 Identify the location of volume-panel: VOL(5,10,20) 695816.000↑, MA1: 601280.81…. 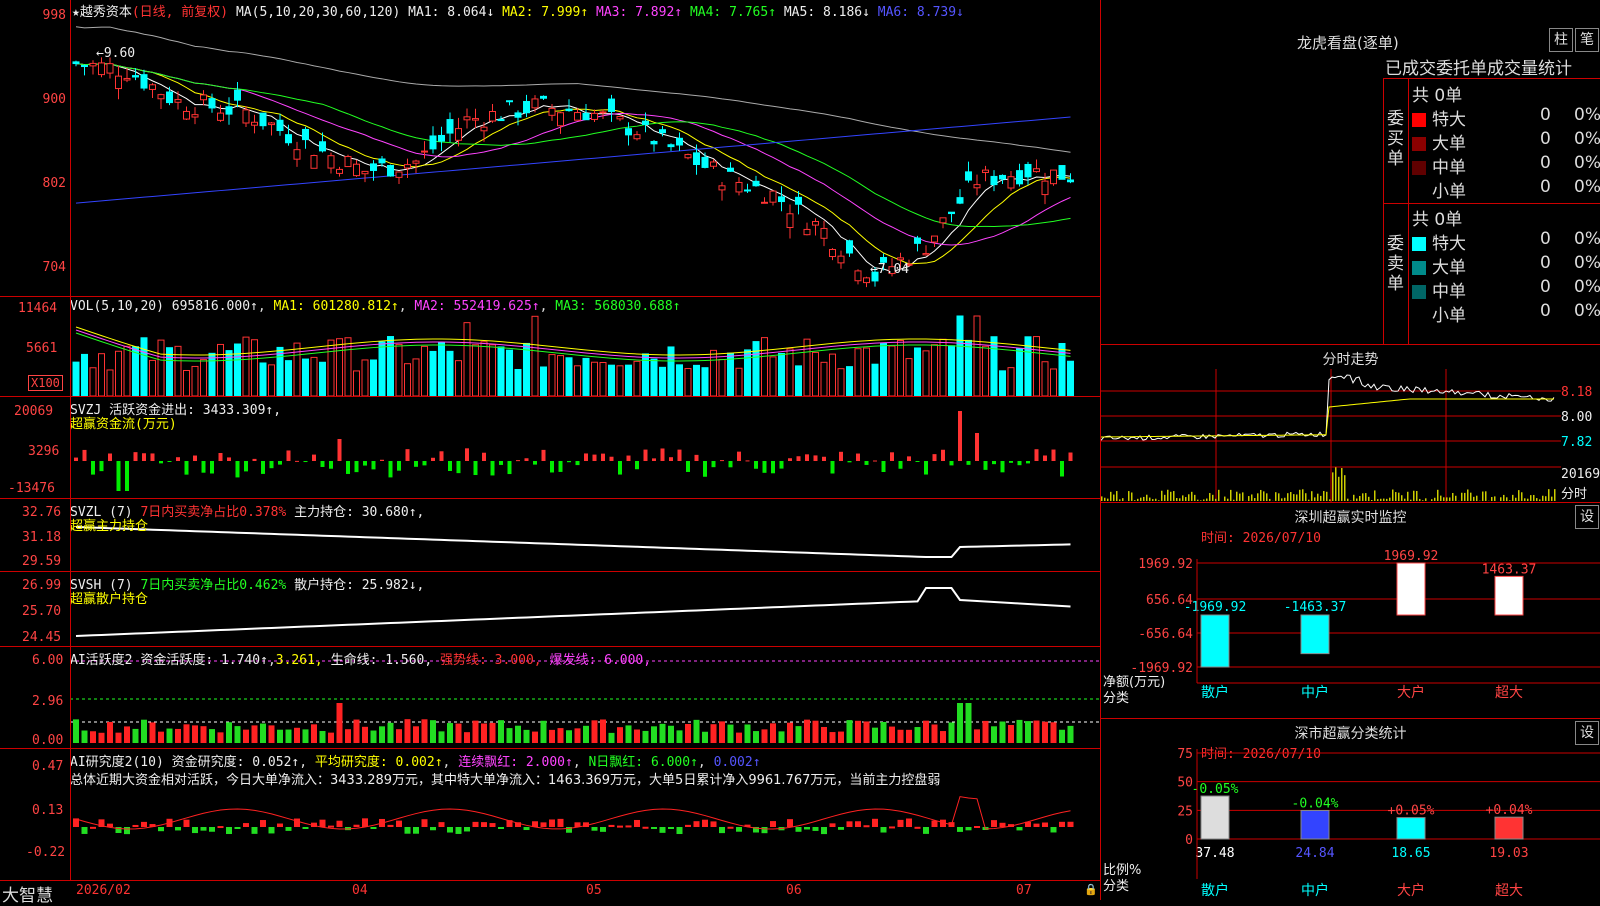
(550, 347).